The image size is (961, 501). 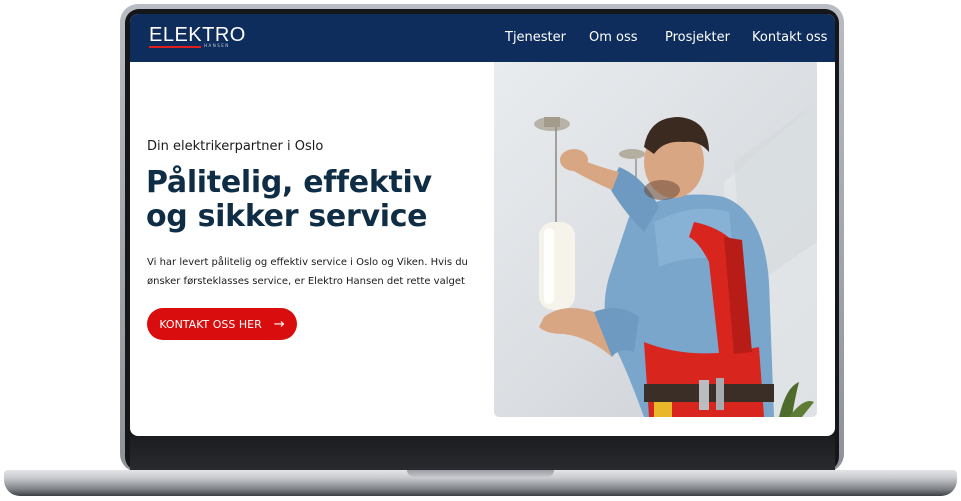 I want to click on site-logo: ELEKTRO, so click(x=197, y=35).